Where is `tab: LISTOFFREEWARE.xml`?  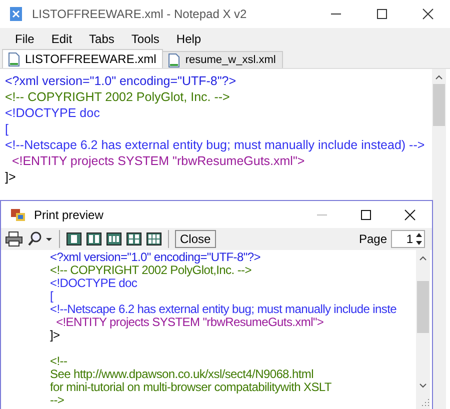
tab: LISTOFFREEWARE.xml is located at coordinates (83, 58).